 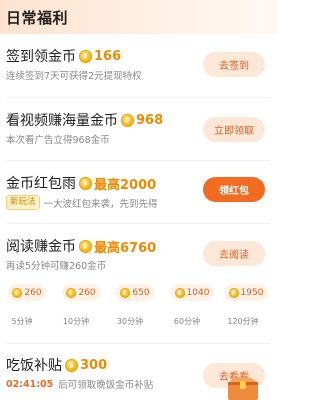 I want to click on task-title: 金币红包雨, so click(x=41, y=184).